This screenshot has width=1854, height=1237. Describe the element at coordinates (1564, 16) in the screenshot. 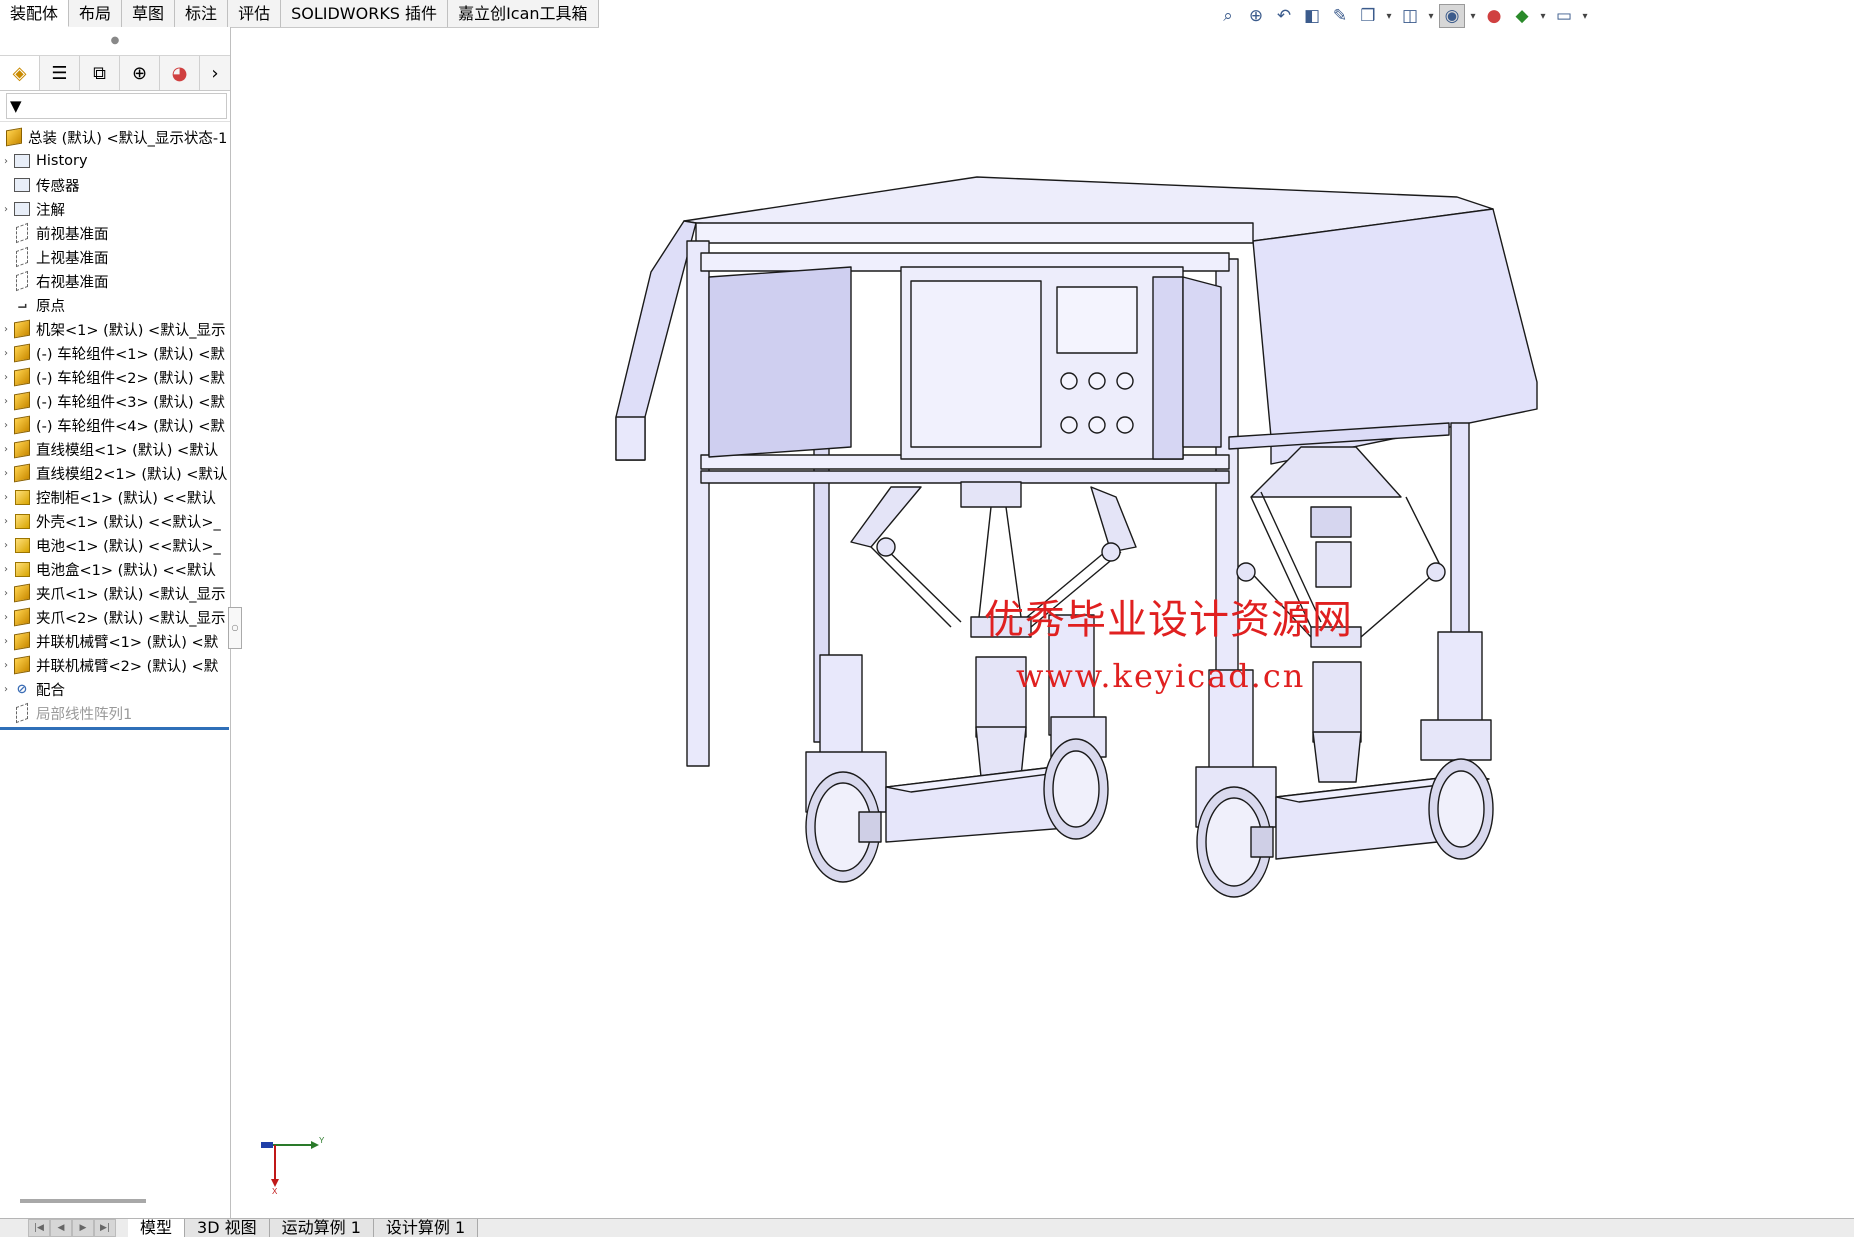

I see `view-settings-icon: ▭` at that location.